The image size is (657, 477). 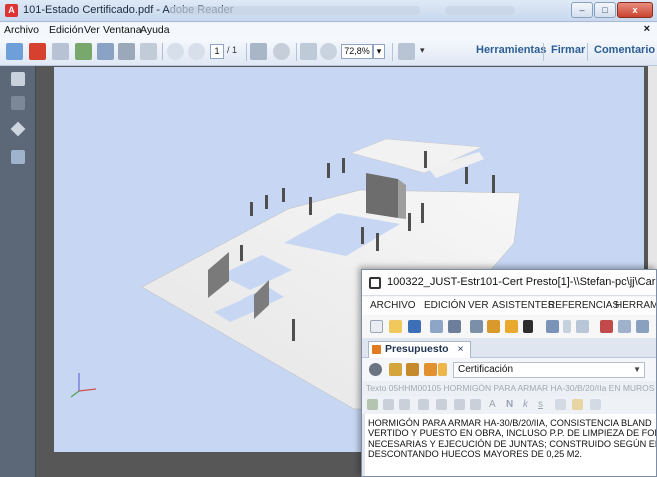 I want to click on view-select: Certificación ▼, so click(x=549, y=370).